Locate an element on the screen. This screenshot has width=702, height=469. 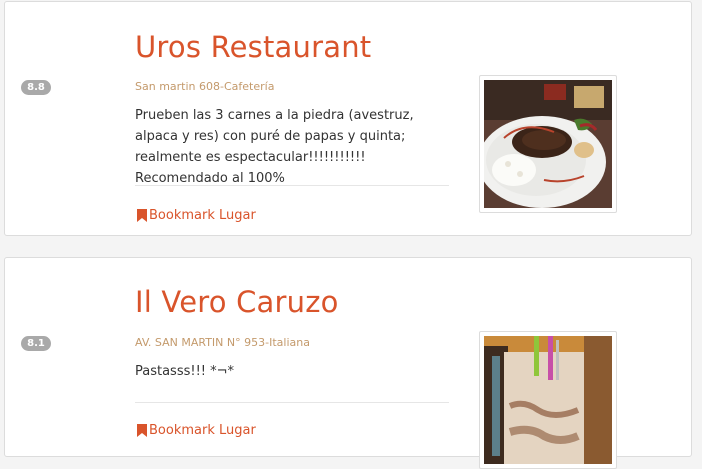
place-name: Il Vero Caruzo is located at coordinates (237, 302).